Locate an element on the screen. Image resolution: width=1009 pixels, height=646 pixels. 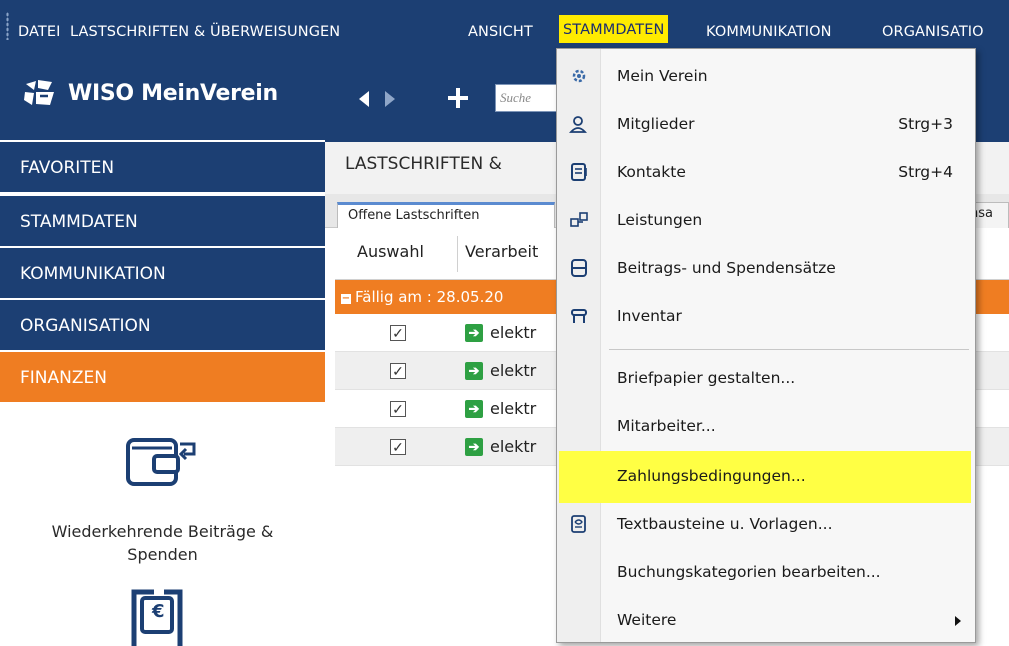
nav-stammdaten: STAMMDATEN is located at coordinates (162, 220).